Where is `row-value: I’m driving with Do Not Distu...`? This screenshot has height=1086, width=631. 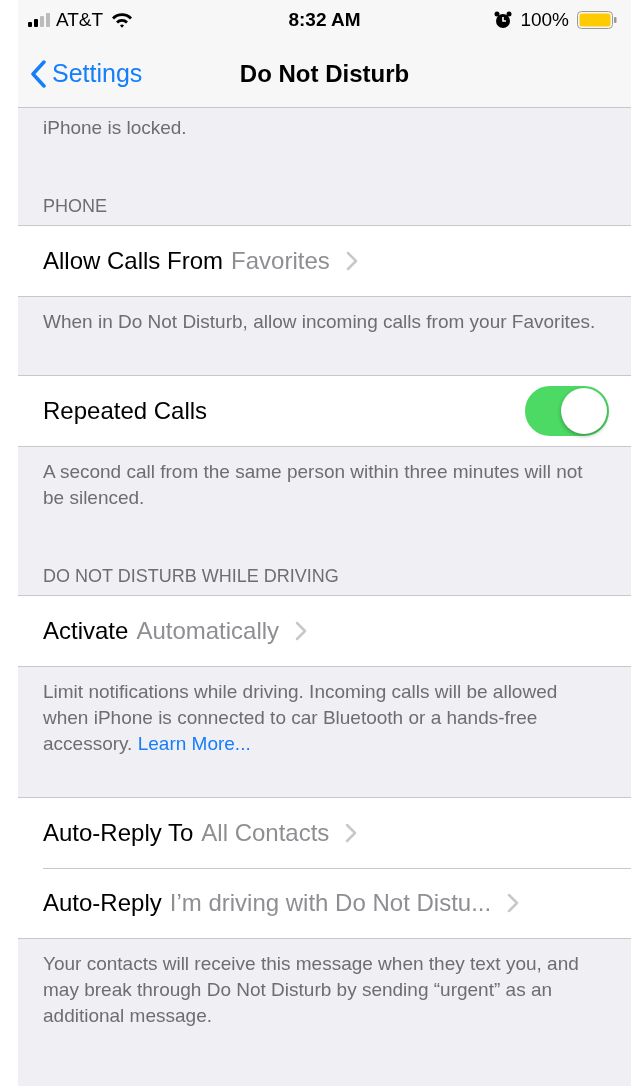
row-value: I’m driving with Do Not Distu... is located at coordinates (330, 903).